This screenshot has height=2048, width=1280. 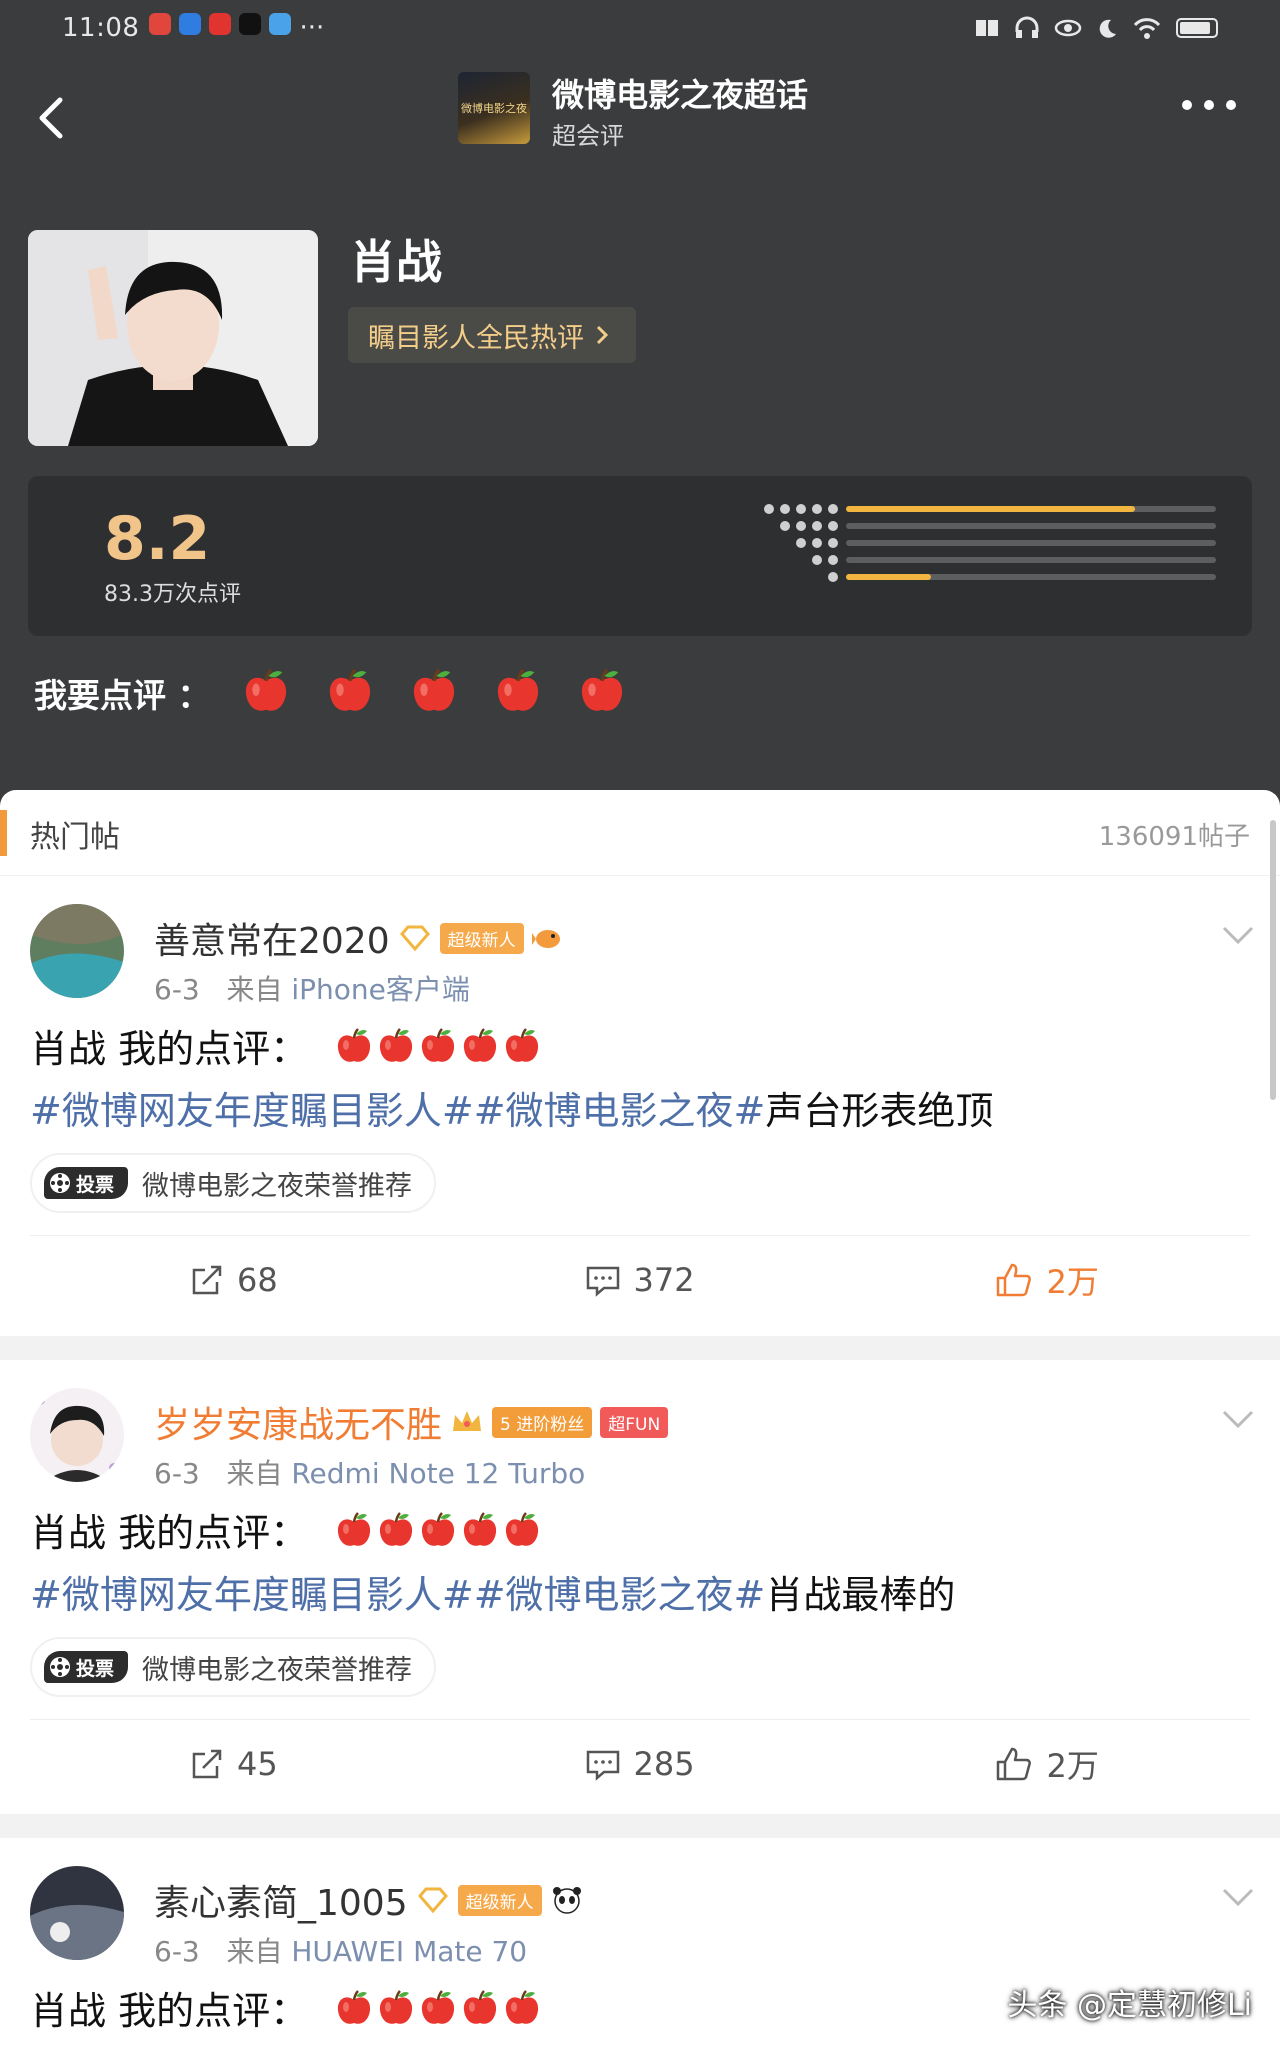 I want to click on status-right, so click(x=1096, y=28).